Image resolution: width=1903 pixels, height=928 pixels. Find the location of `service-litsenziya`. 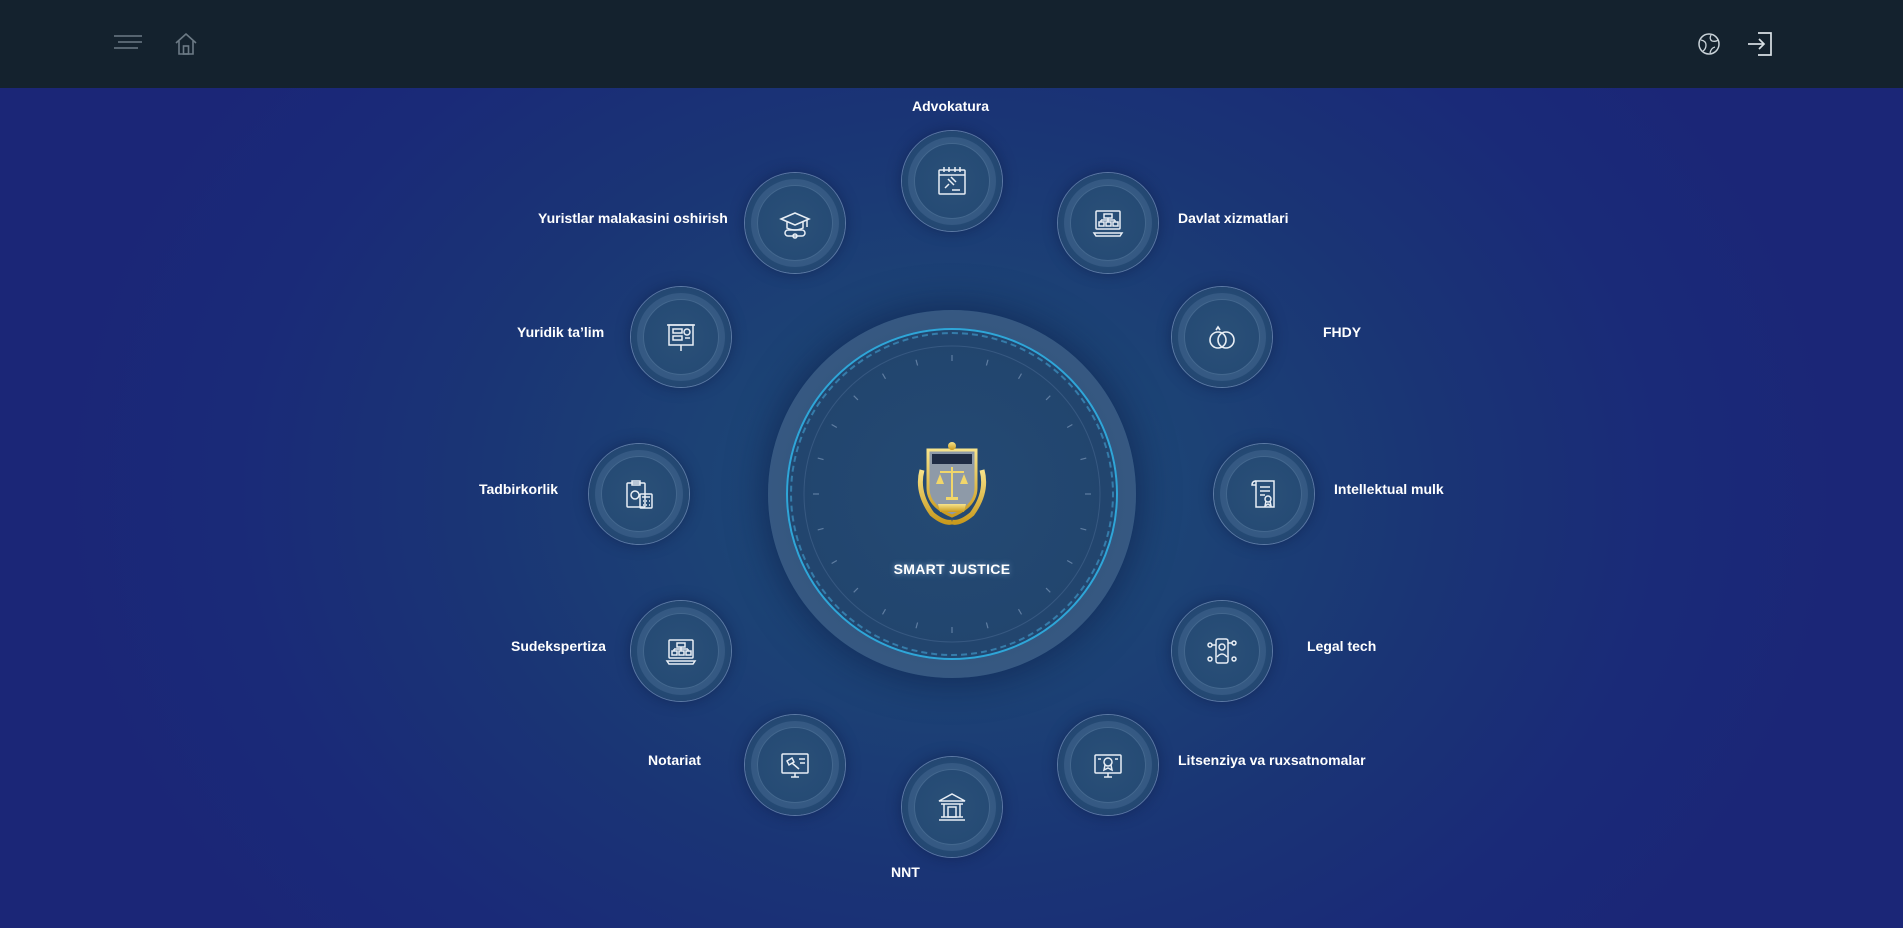

service-litsenziya is located at coordinates (1108, 765).